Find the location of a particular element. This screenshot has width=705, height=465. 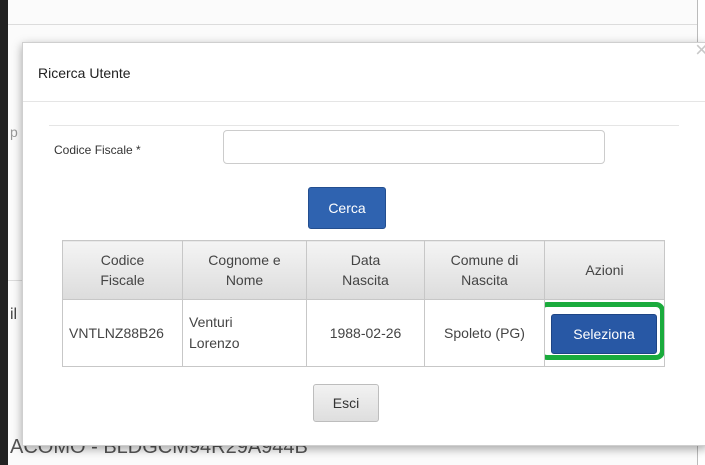

modal-title: Ricerca Utente is located at coordinates (84, 73).